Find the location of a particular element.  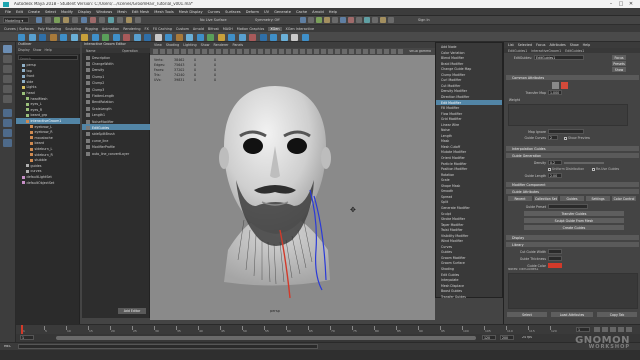

menu-deform: Deform is located at coordinates (252, 12).